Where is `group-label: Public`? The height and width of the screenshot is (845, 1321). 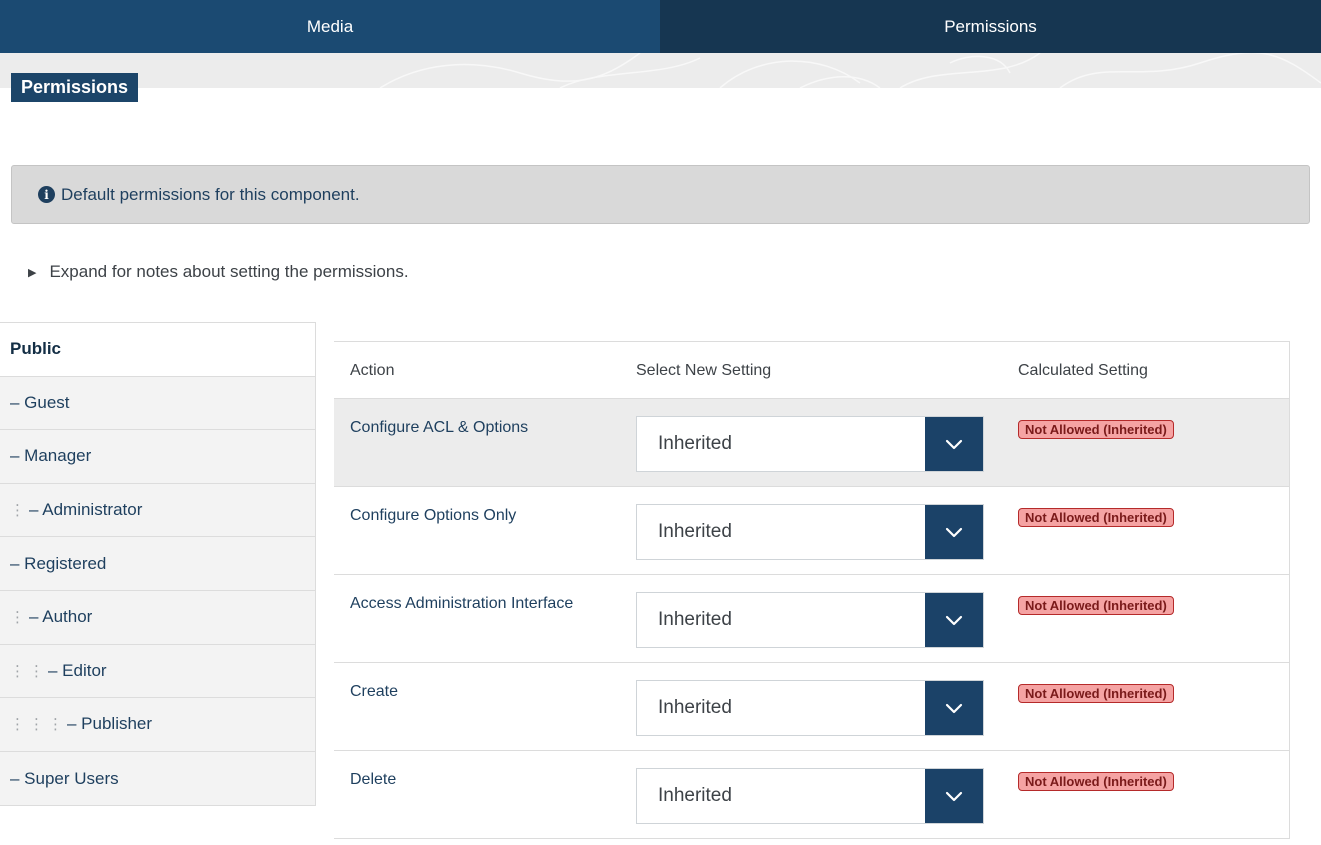 group-label: Public is located at coordinates (36, 349).